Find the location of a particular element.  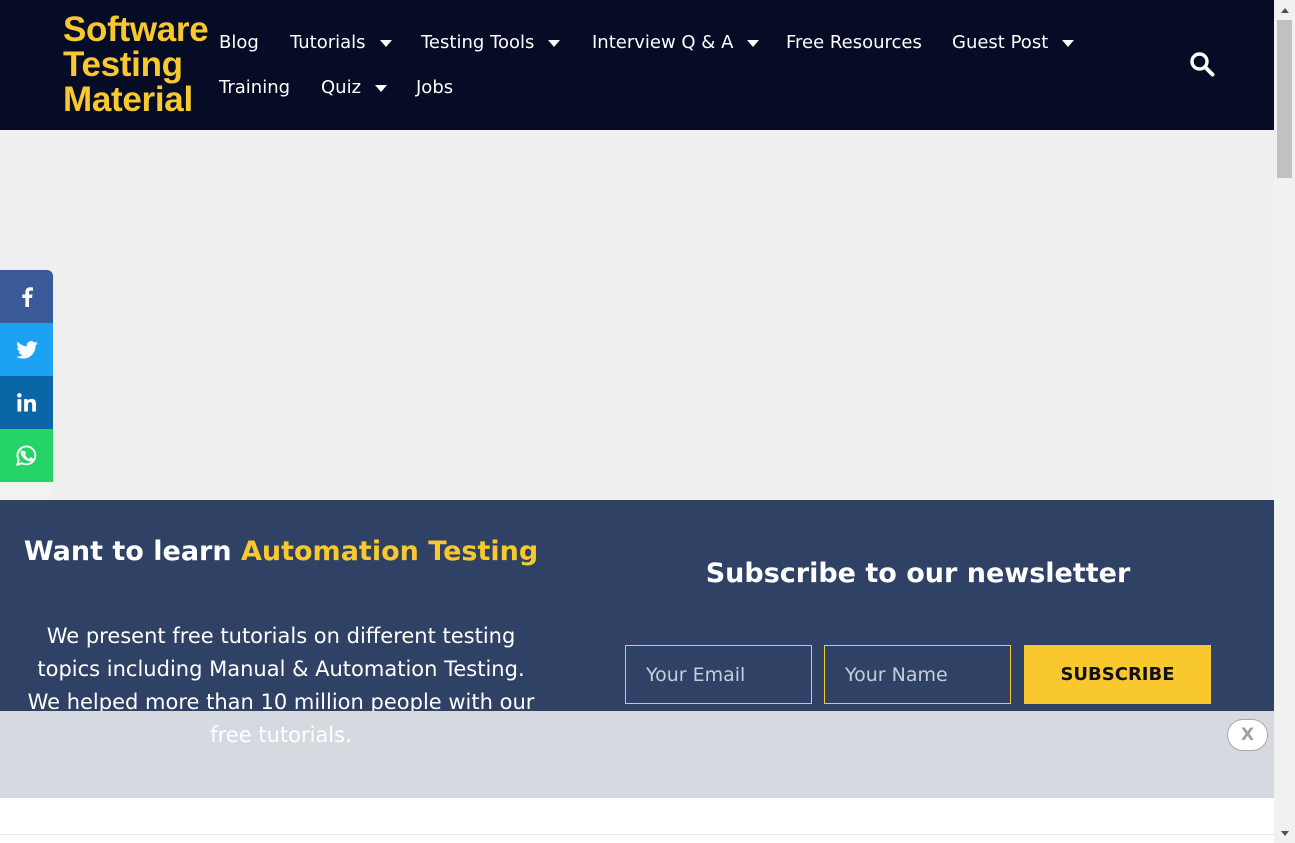

scroll-up-button is located at coordinates (1284, 10).